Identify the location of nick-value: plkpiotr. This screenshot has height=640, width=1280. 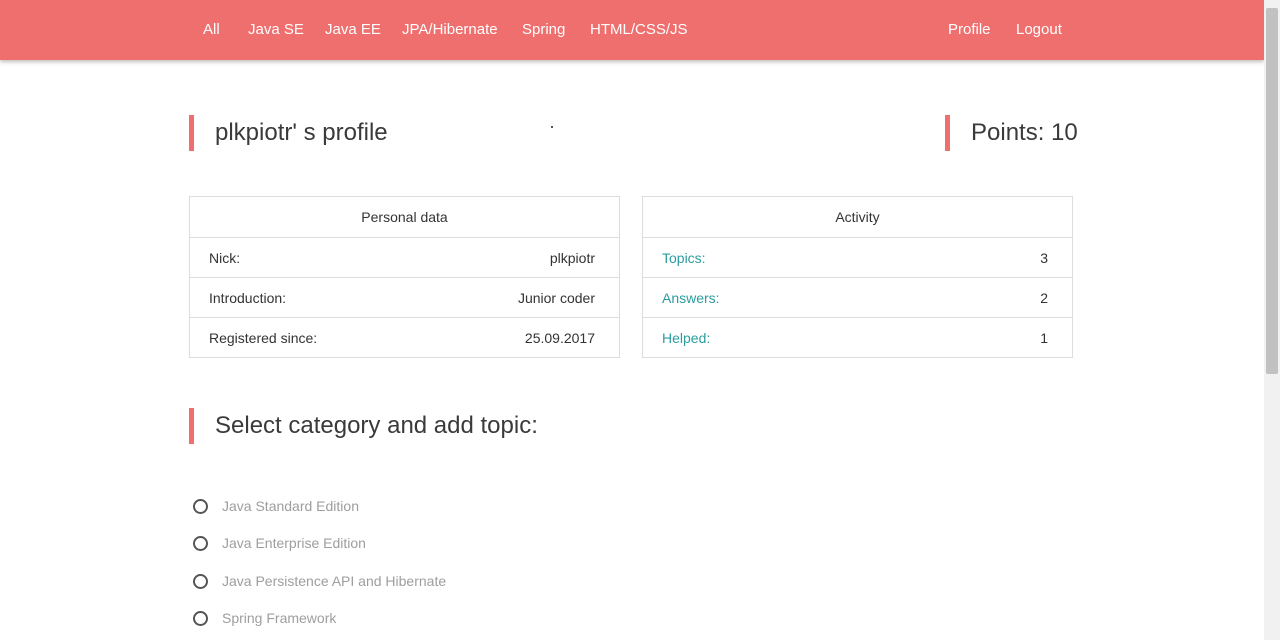
(572, 258).